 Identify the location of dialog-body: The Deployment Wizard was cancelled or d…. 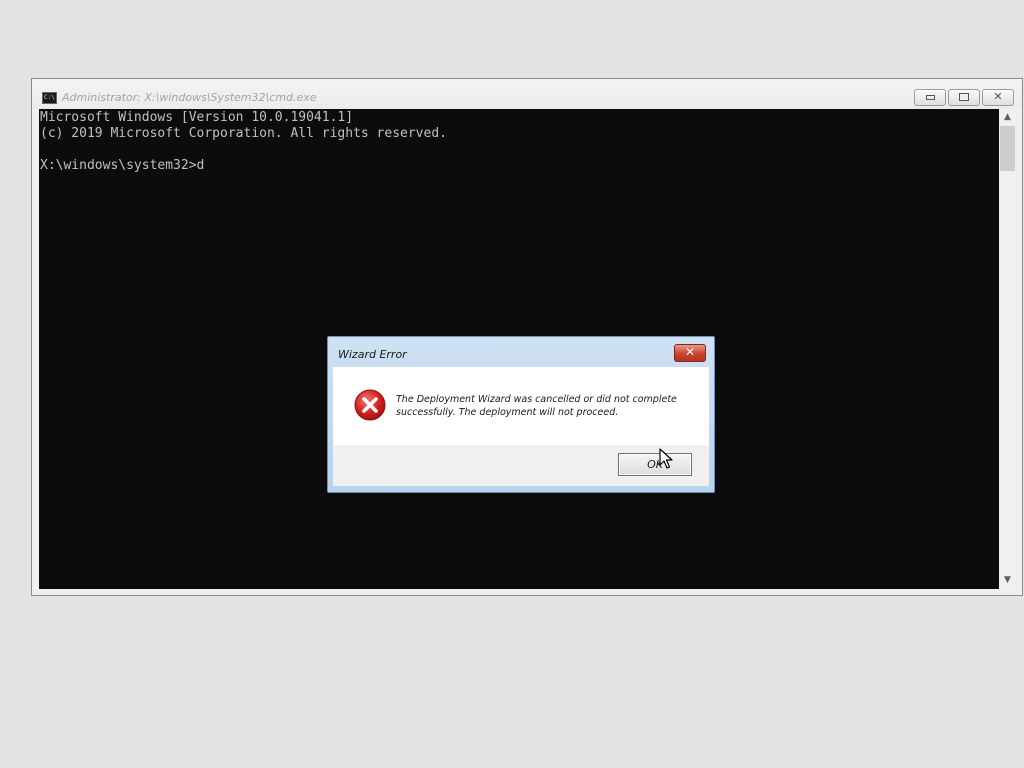
(521, 406).